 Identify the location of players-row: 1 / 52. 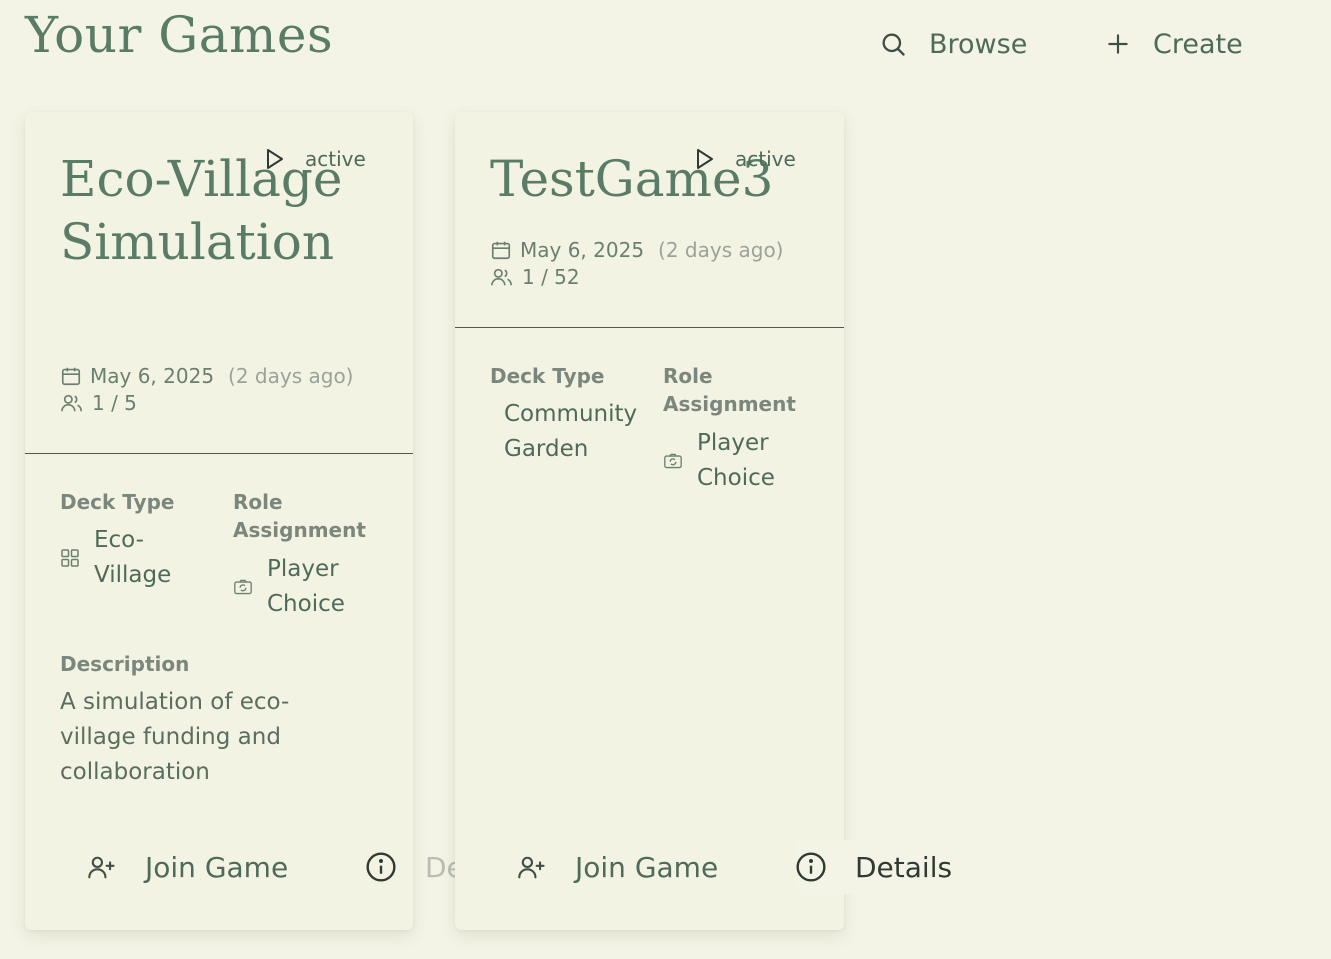
(535, 277).